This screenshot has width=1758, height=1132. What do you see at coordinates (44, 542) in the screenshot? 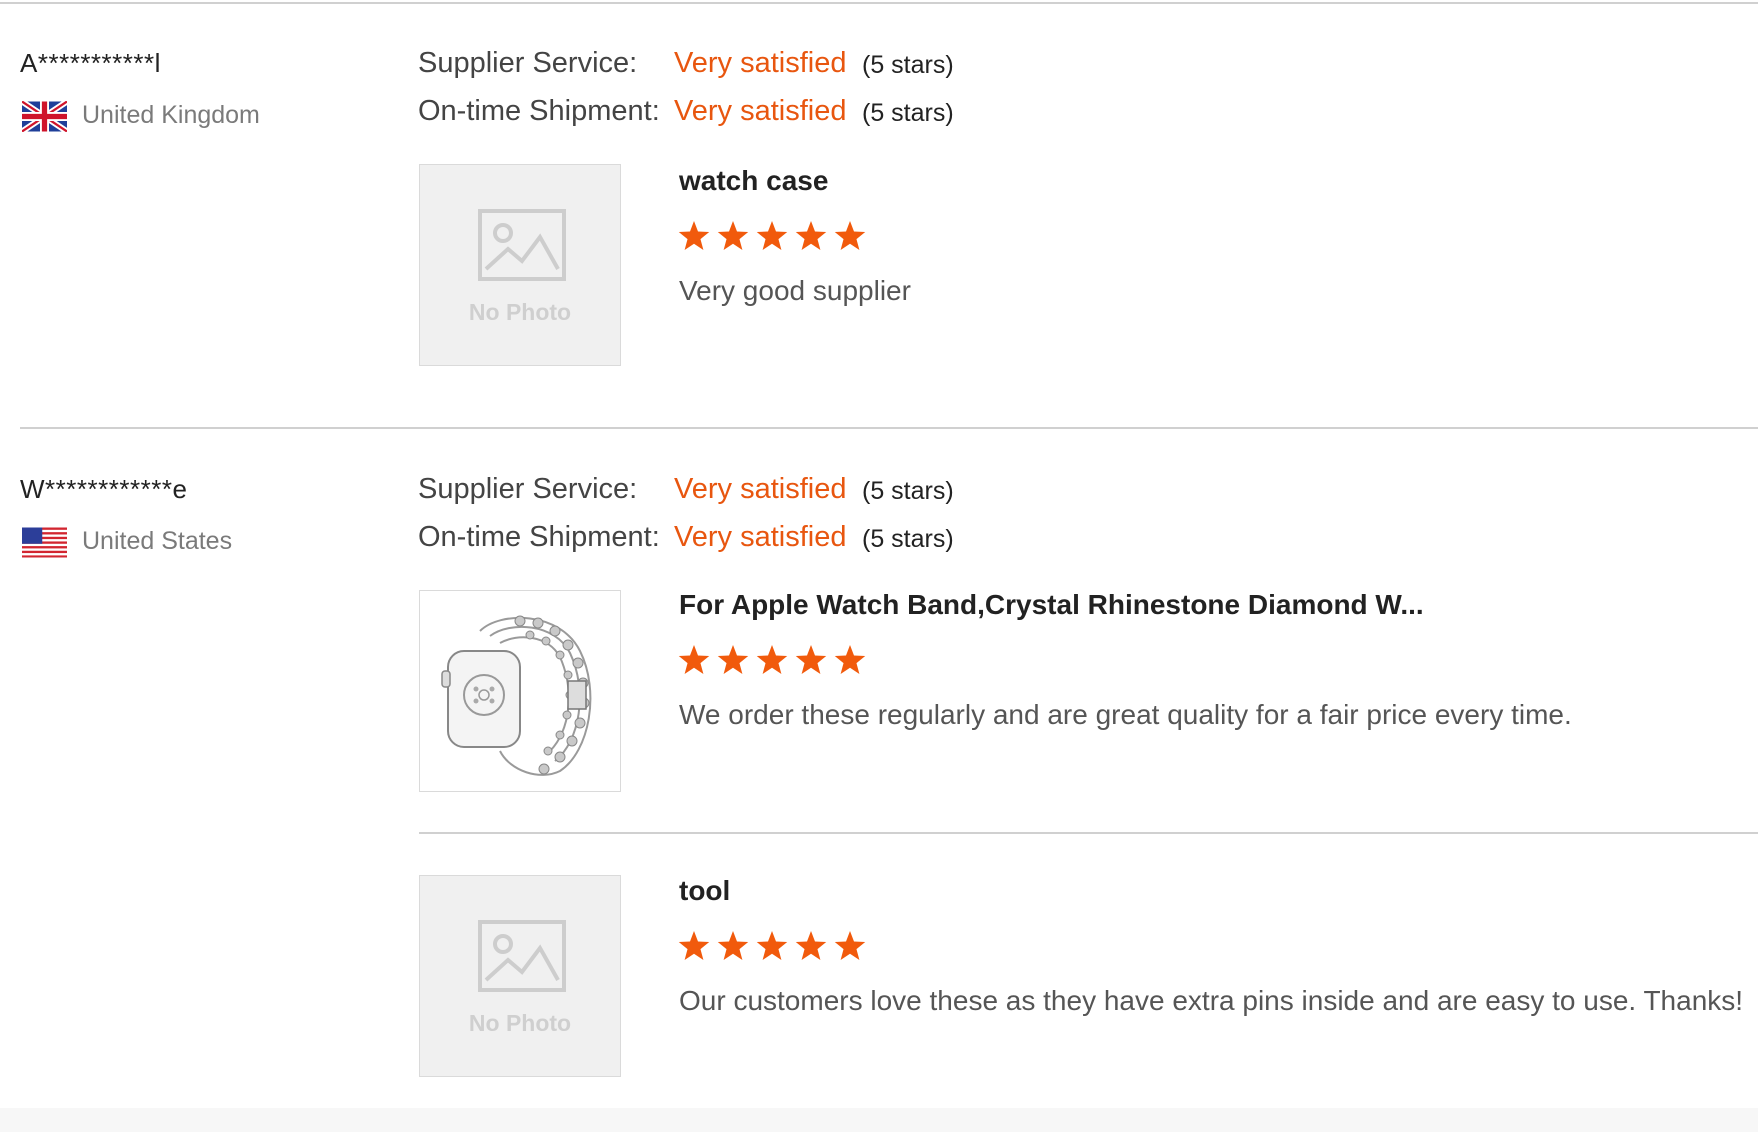
I see `us-flag-icon` at bounding box center [44, 542].